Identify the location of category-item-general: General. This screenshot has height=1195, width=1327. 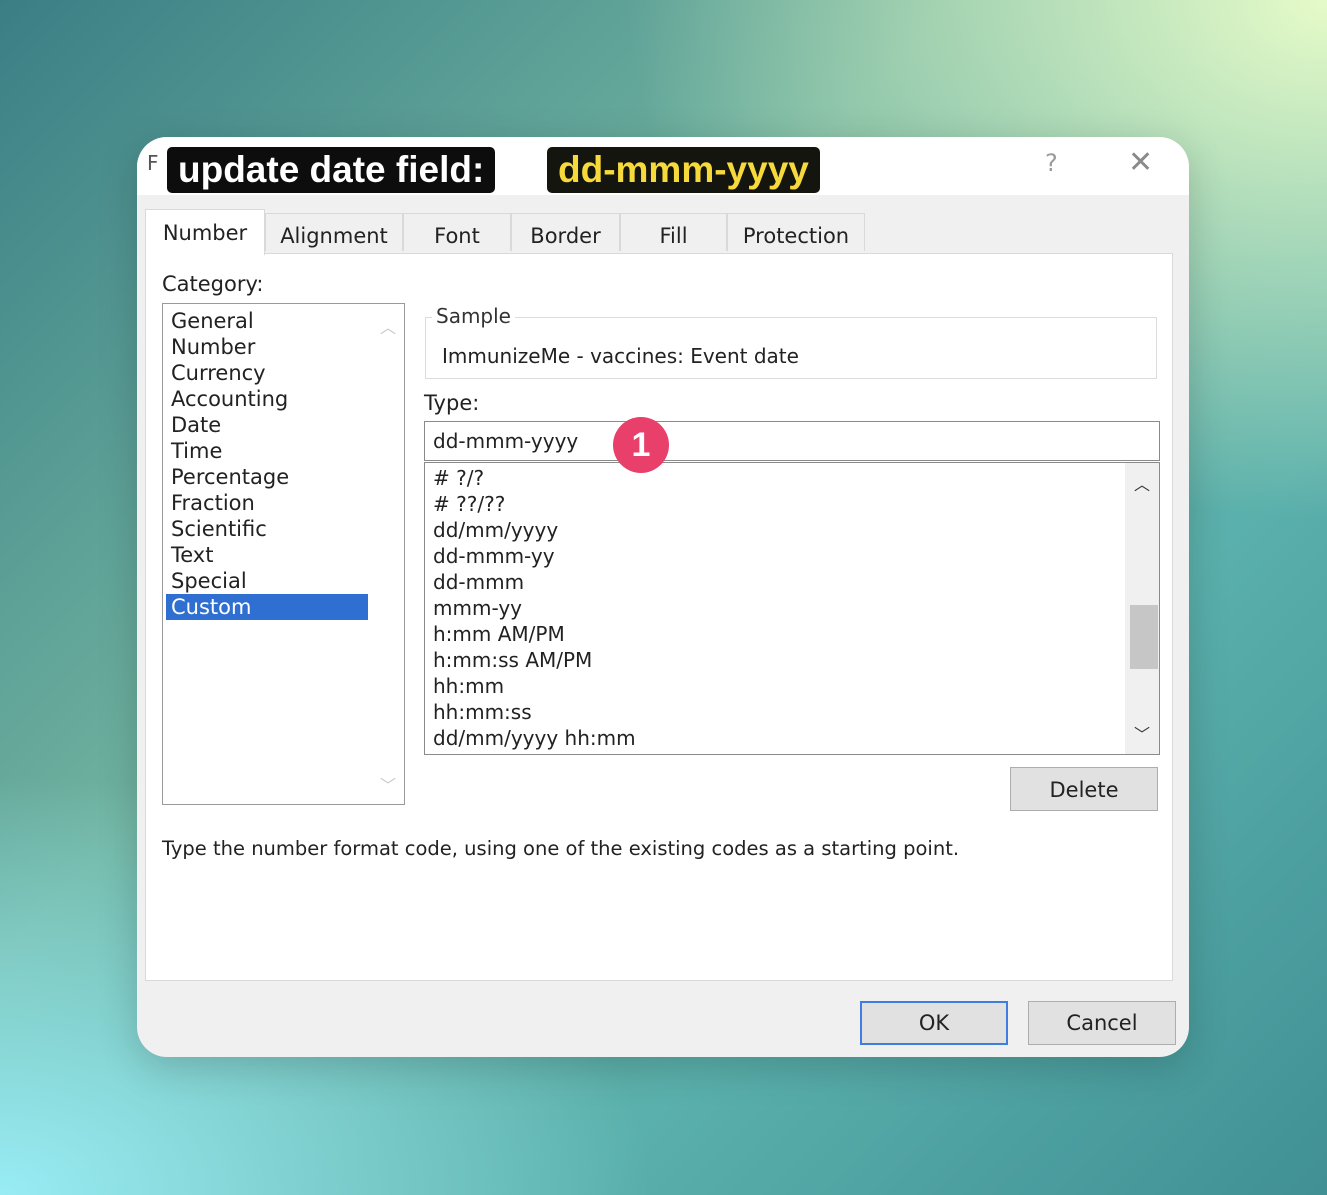
(267, 321).